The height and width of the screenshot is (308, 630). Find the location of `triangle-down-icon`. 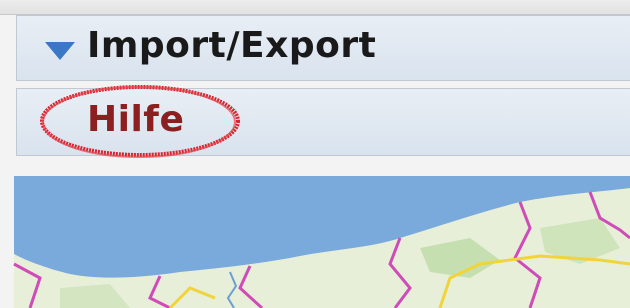

triangle-down-icon is located at coordinates (60, 51).